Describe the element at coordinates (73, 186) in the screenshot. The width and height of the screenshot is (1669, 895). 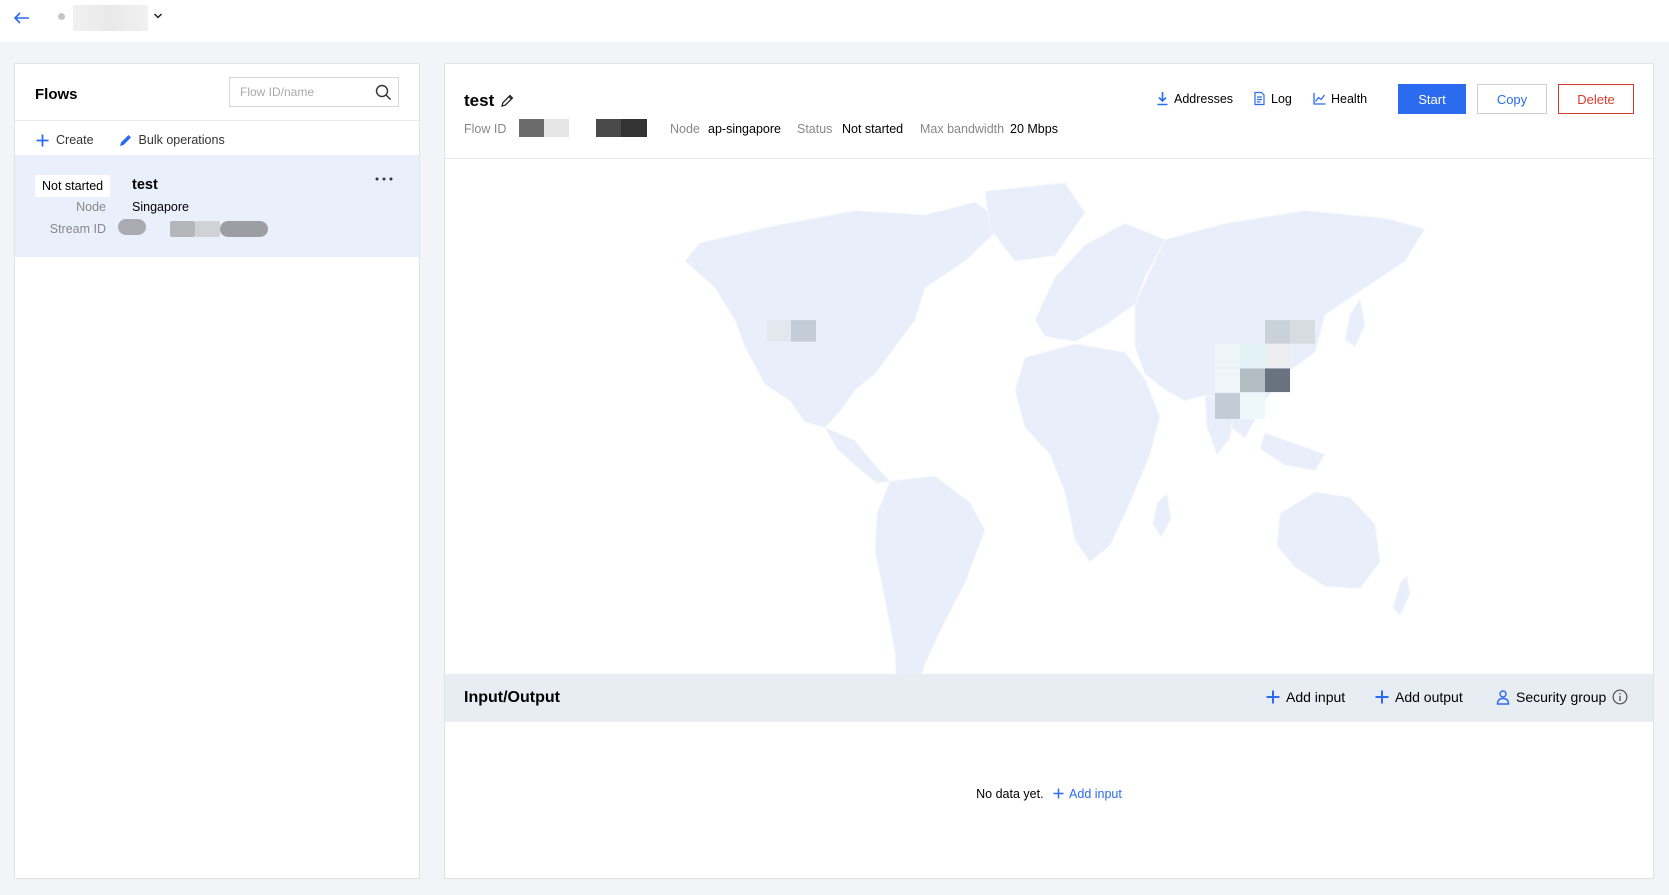
I see `flow-status-badge: Not started` at that location.